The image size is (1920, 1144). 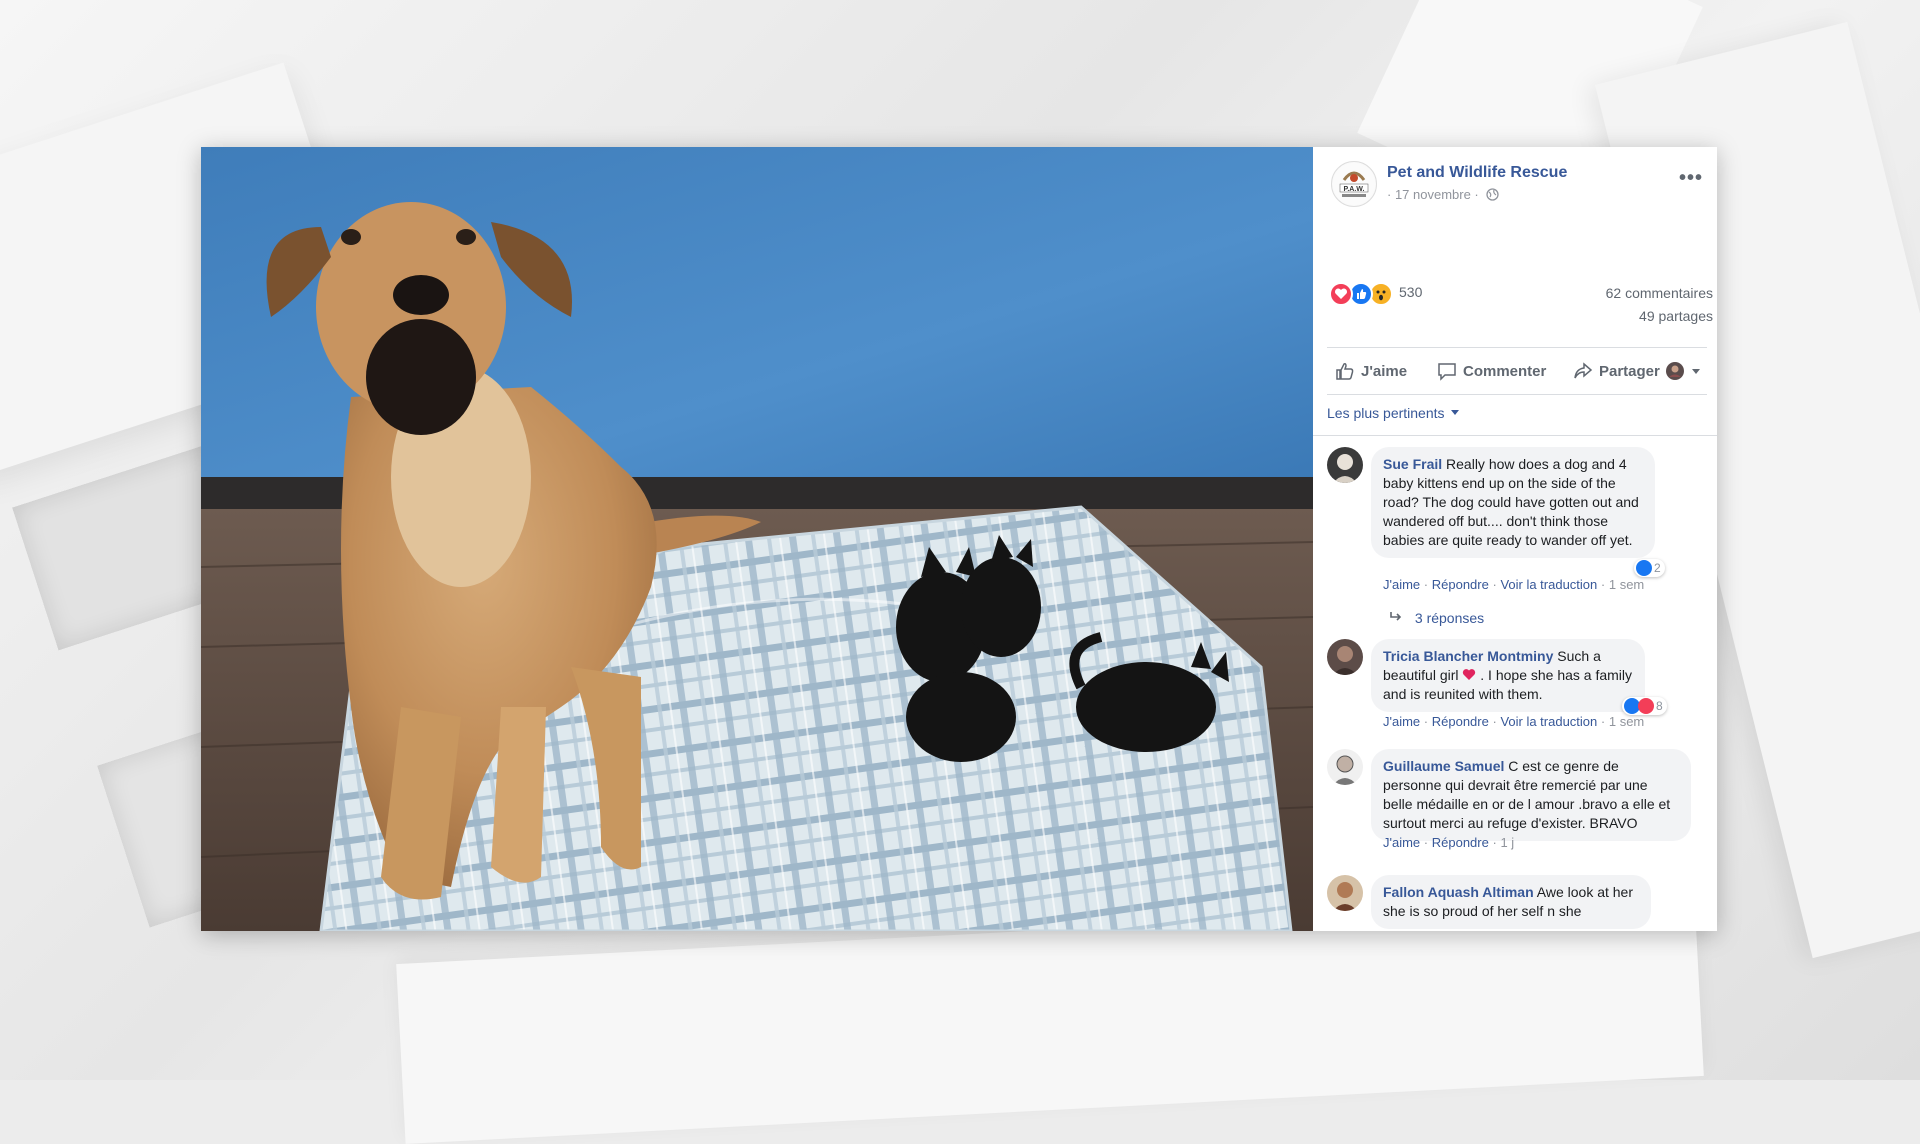 What do you see at coordinates (1696, 371) in the screenshot?
I see `chevron-down-icon` at bounding box center [1696, 371].